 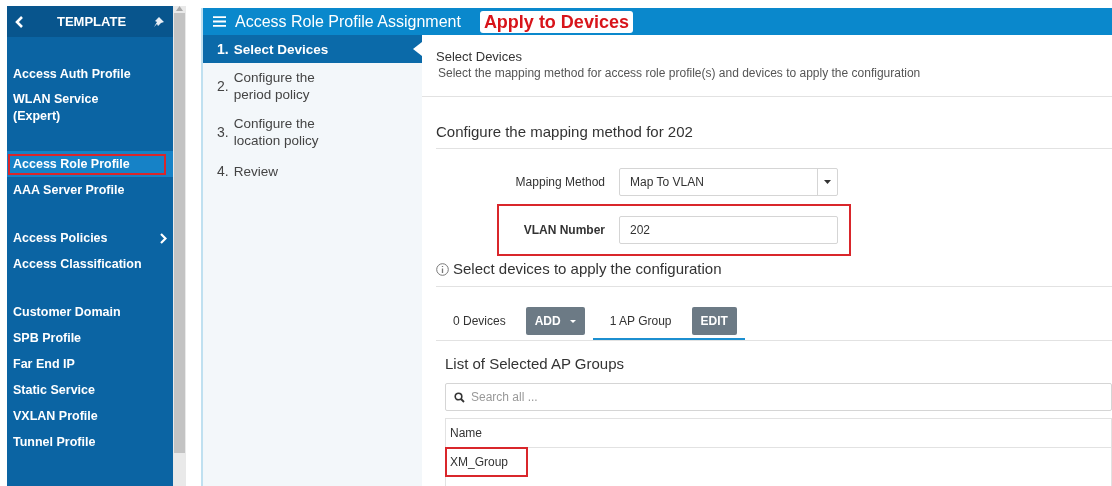 What do you see at coordinates (479, 57) in the screenshot?
I see `section-heading: Select Devices` at bounding box center [479, 57].